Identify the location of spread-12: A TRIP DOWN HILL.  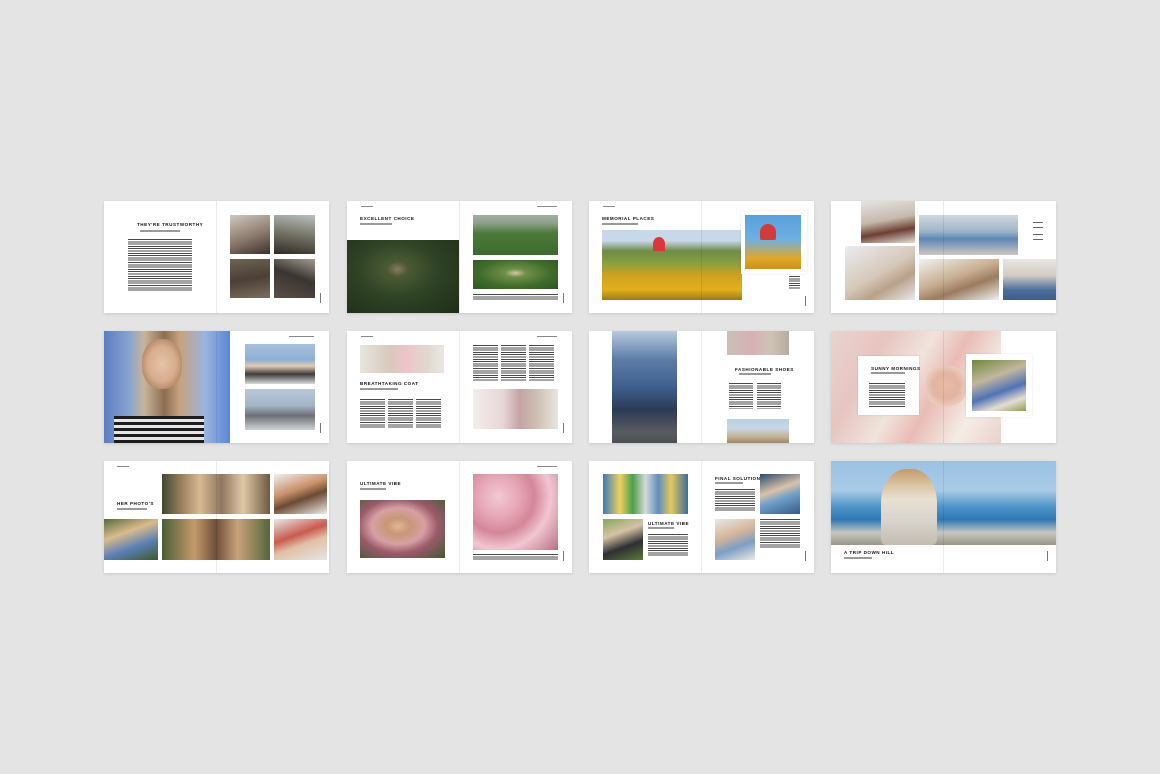
(943, 517).